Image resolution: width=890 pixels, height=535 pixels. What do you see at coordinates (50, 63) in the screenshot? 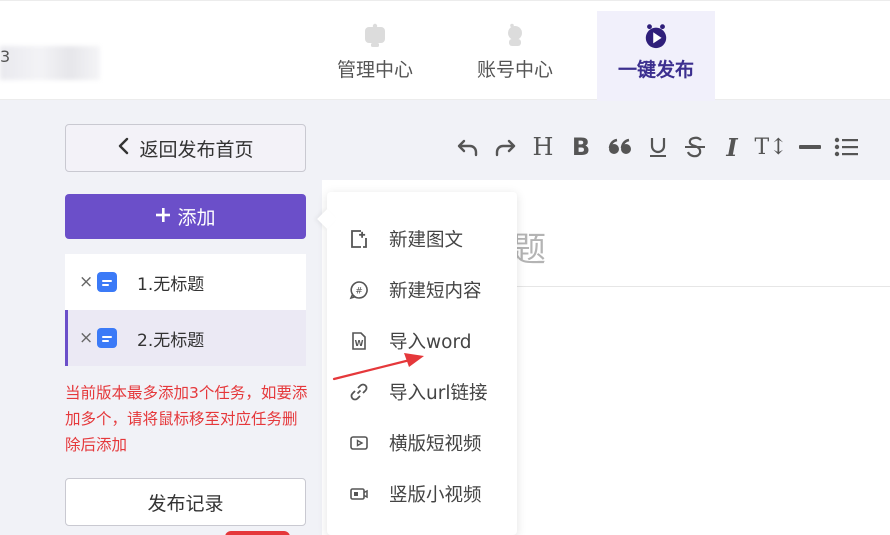
I see `brand-name-blurred` at bounding box center [50, 63].